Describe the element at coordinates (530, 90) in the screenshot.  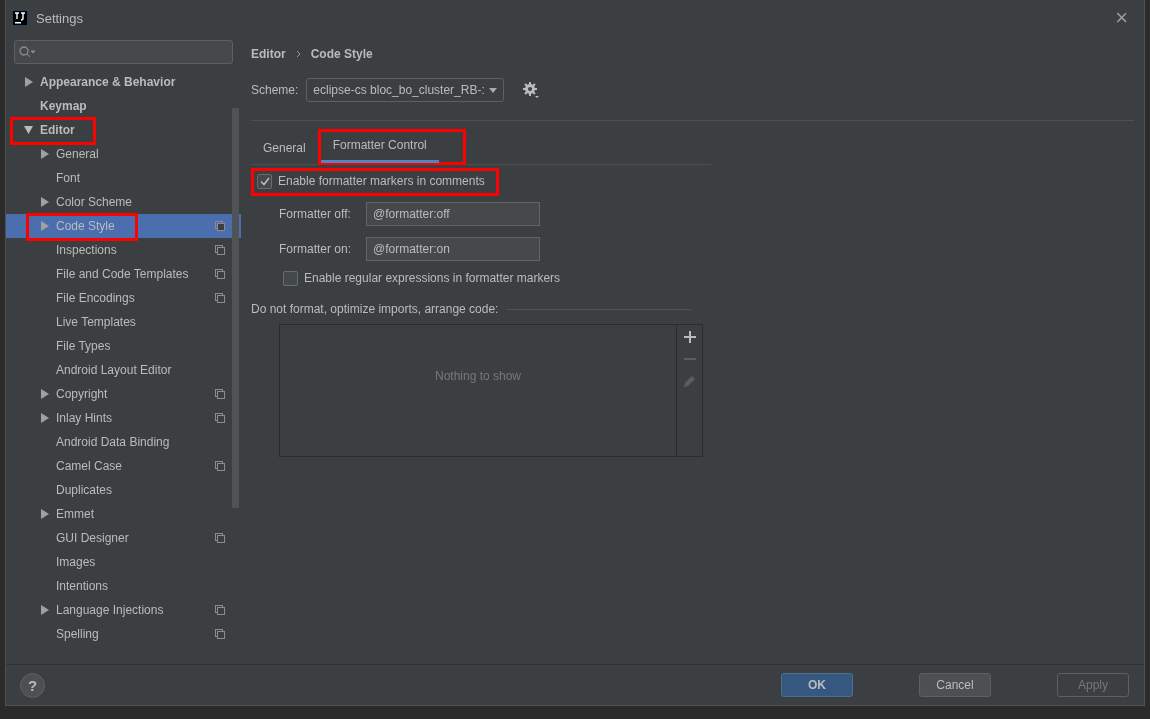
I see `settings-icon` at that location.